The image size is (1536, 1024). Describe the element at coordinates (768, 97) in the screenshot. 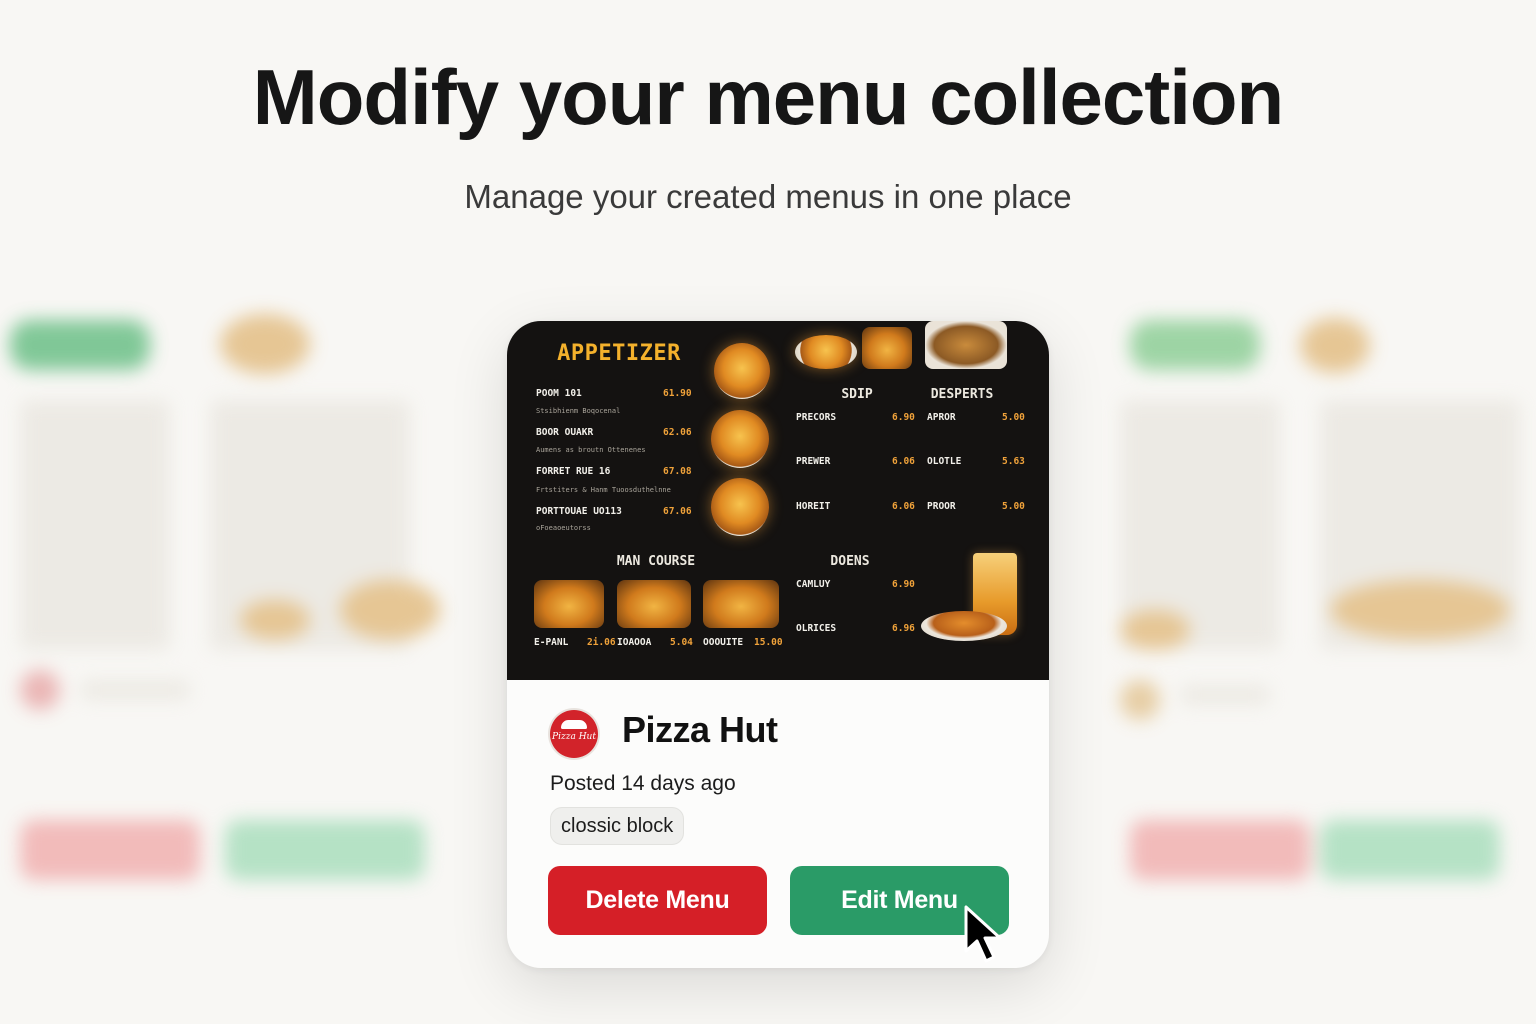

I see `page-title: Modify your menu collection` at that location.